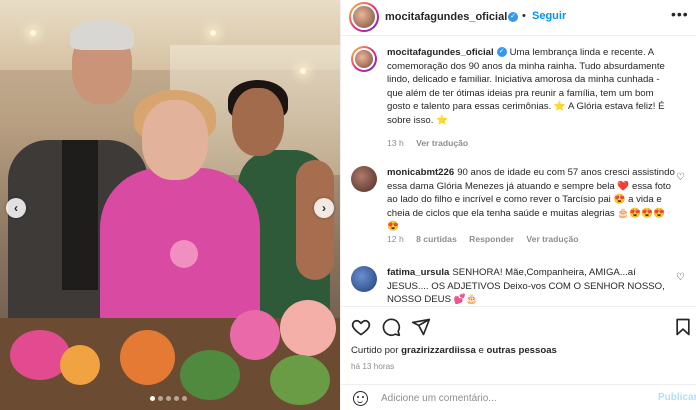  What do you see at coordinates (102, 35) in the screenshot?
I see `photo-man-hair` at bounding box center [102, 35].